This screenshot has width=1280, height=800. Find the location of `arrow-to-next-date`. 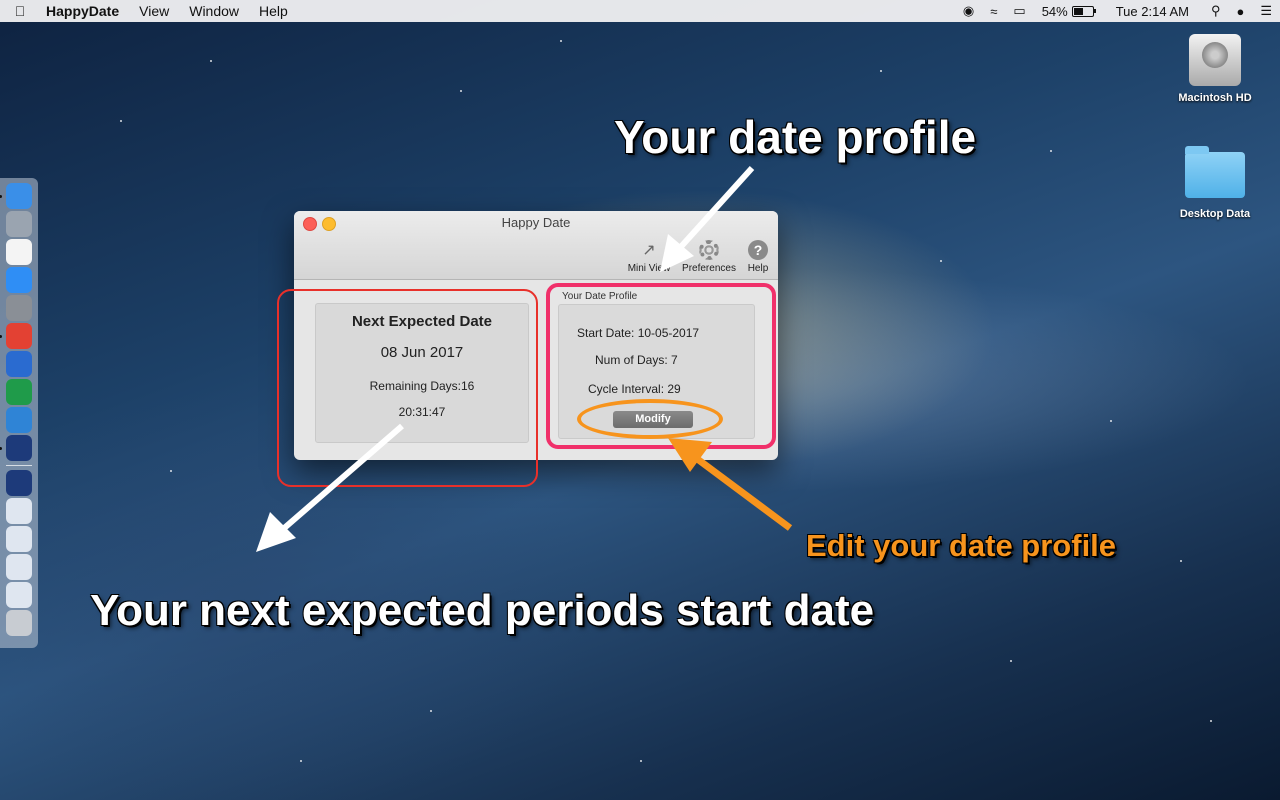

arrow-to-next-date is located at coordinates (330, 487).